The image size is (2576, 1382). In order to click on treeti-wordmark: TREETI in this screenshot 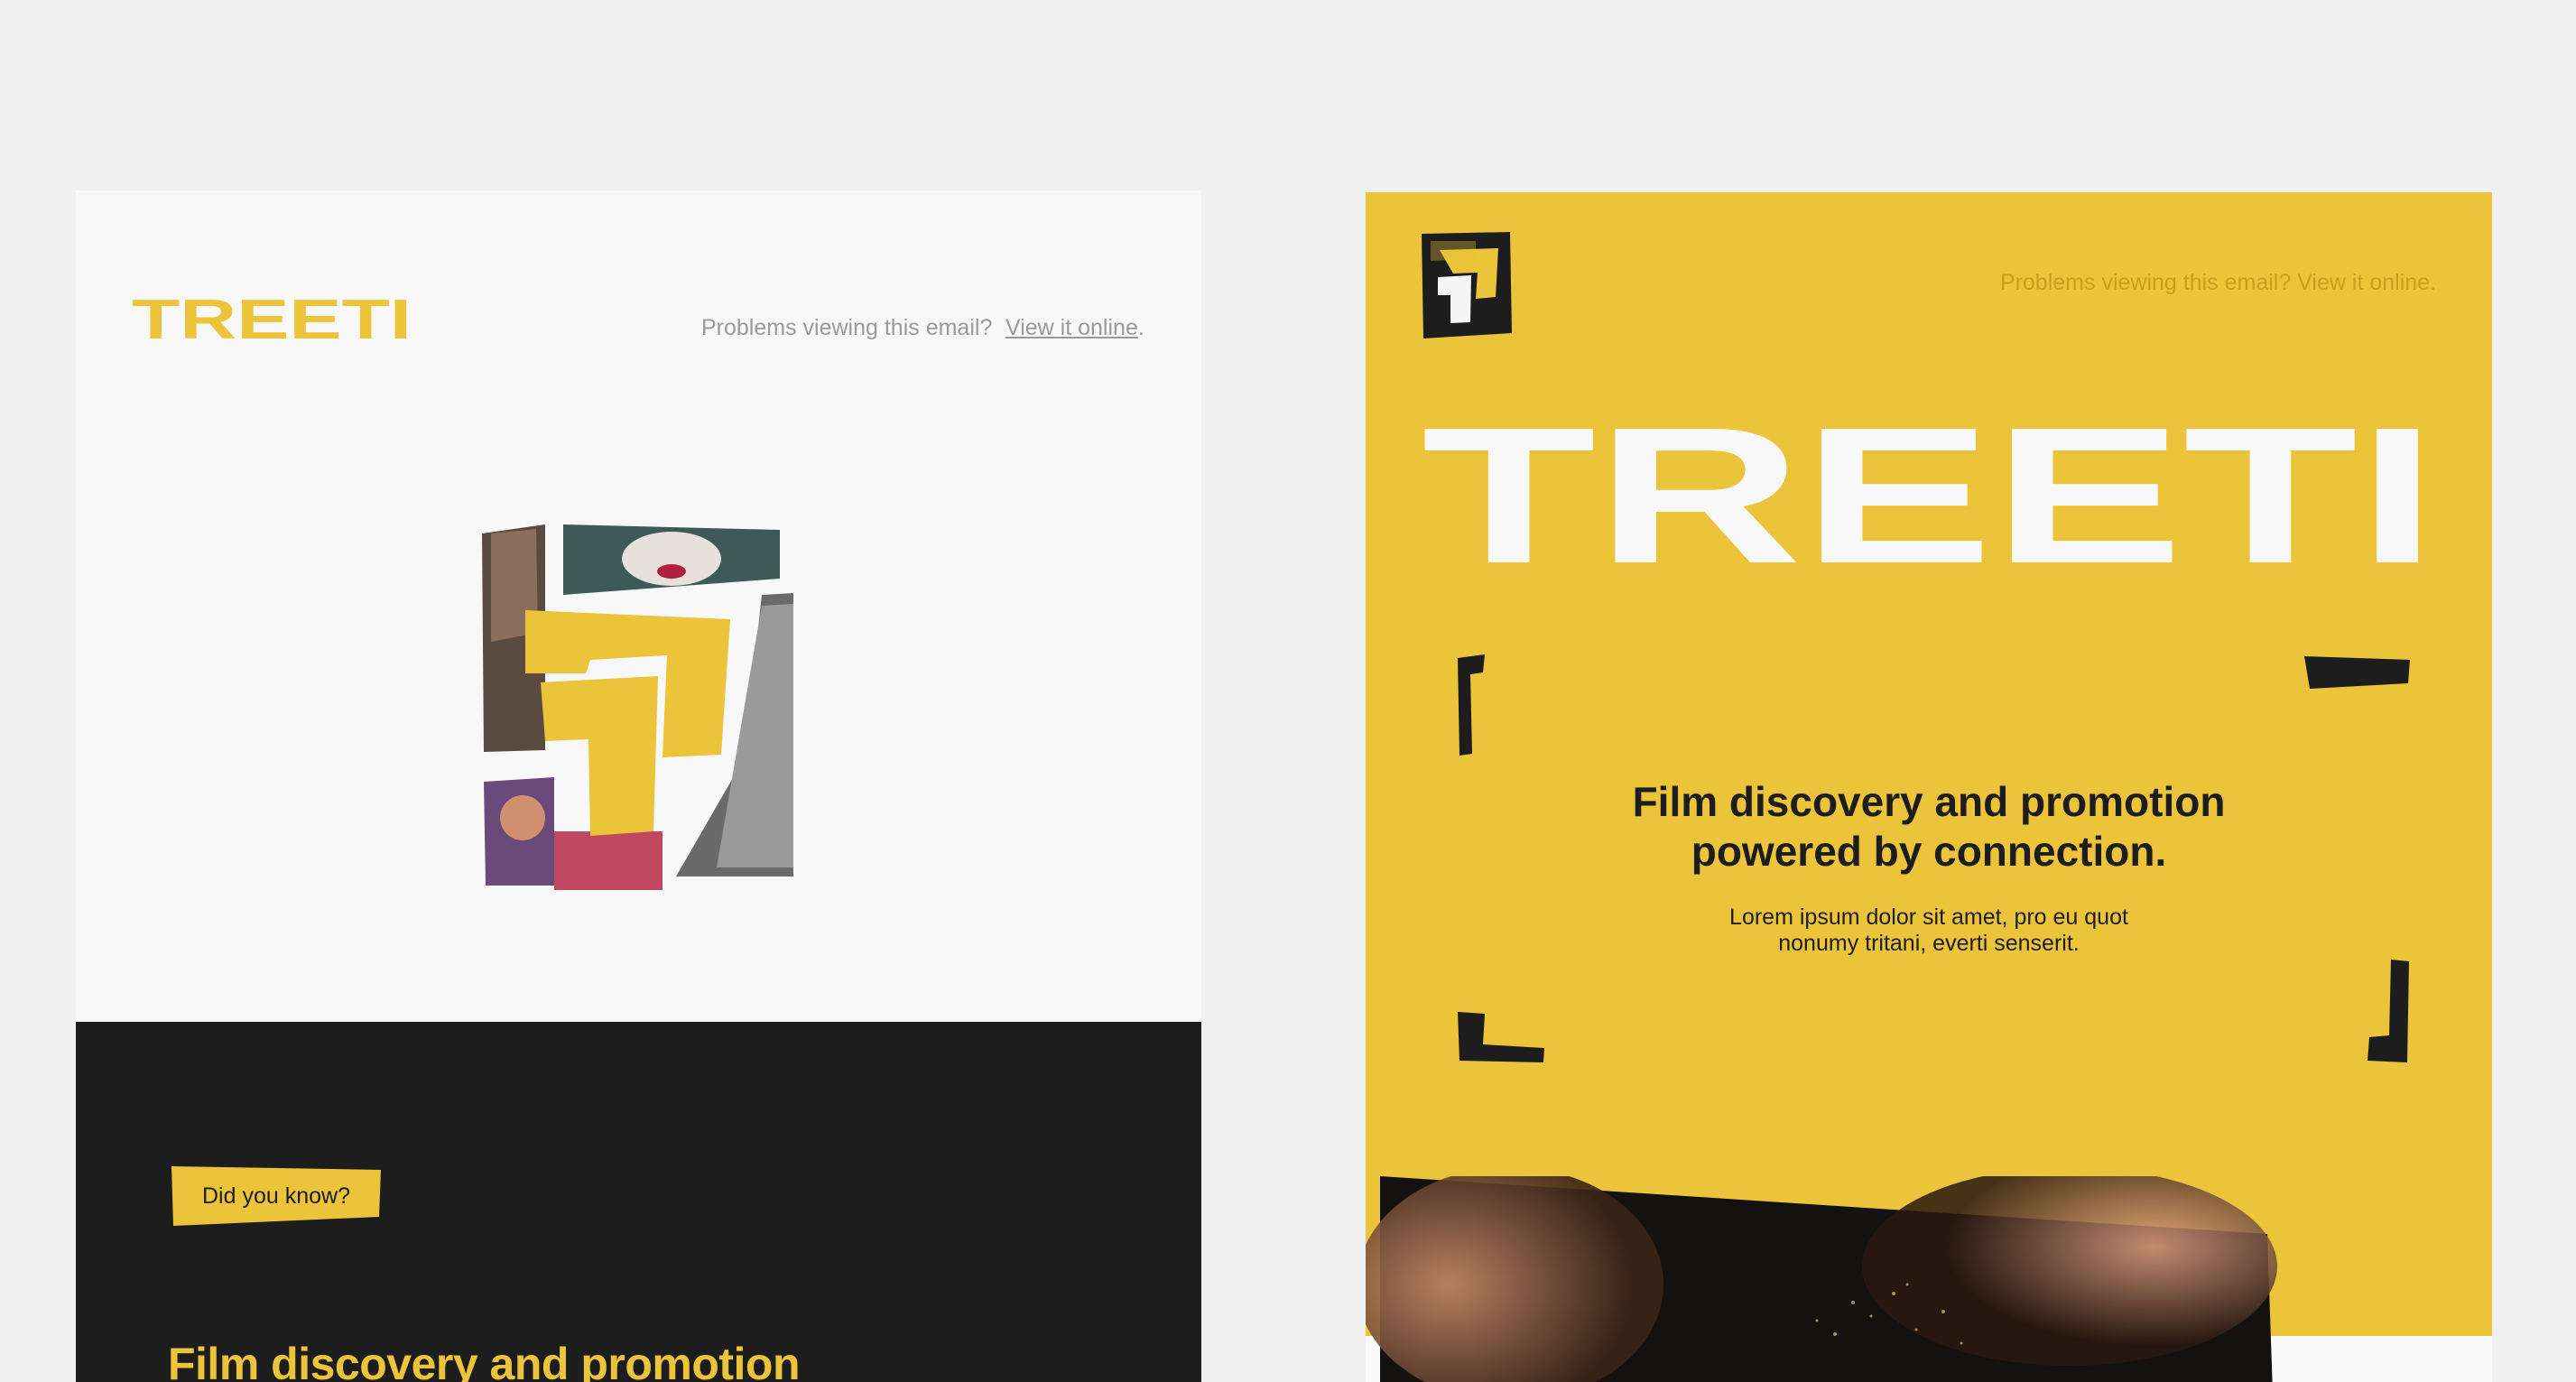, I will do `click(1929, 490)`.